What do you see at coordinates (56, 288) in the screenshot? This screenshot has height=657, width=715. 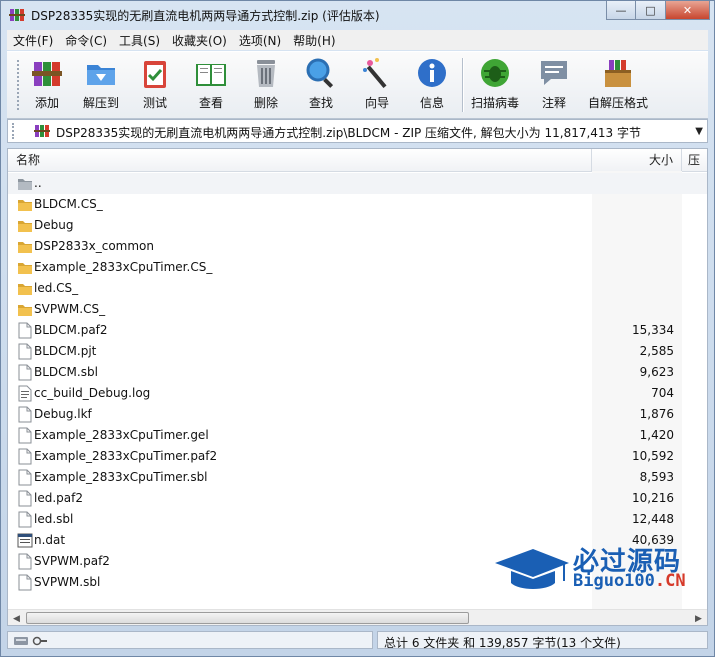 I see `file-name: led.CS_` at bounding box center [56, 288].